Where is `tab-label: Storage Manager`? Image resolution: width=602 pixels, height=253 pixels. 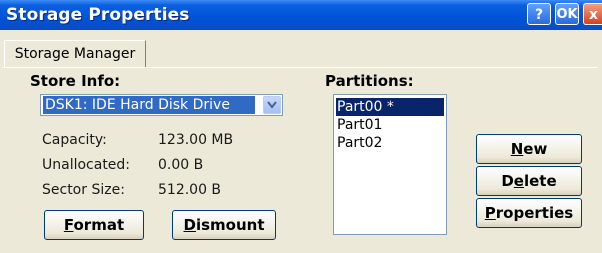
tab-label: Storage Manager is located at coordinates (75, 54).